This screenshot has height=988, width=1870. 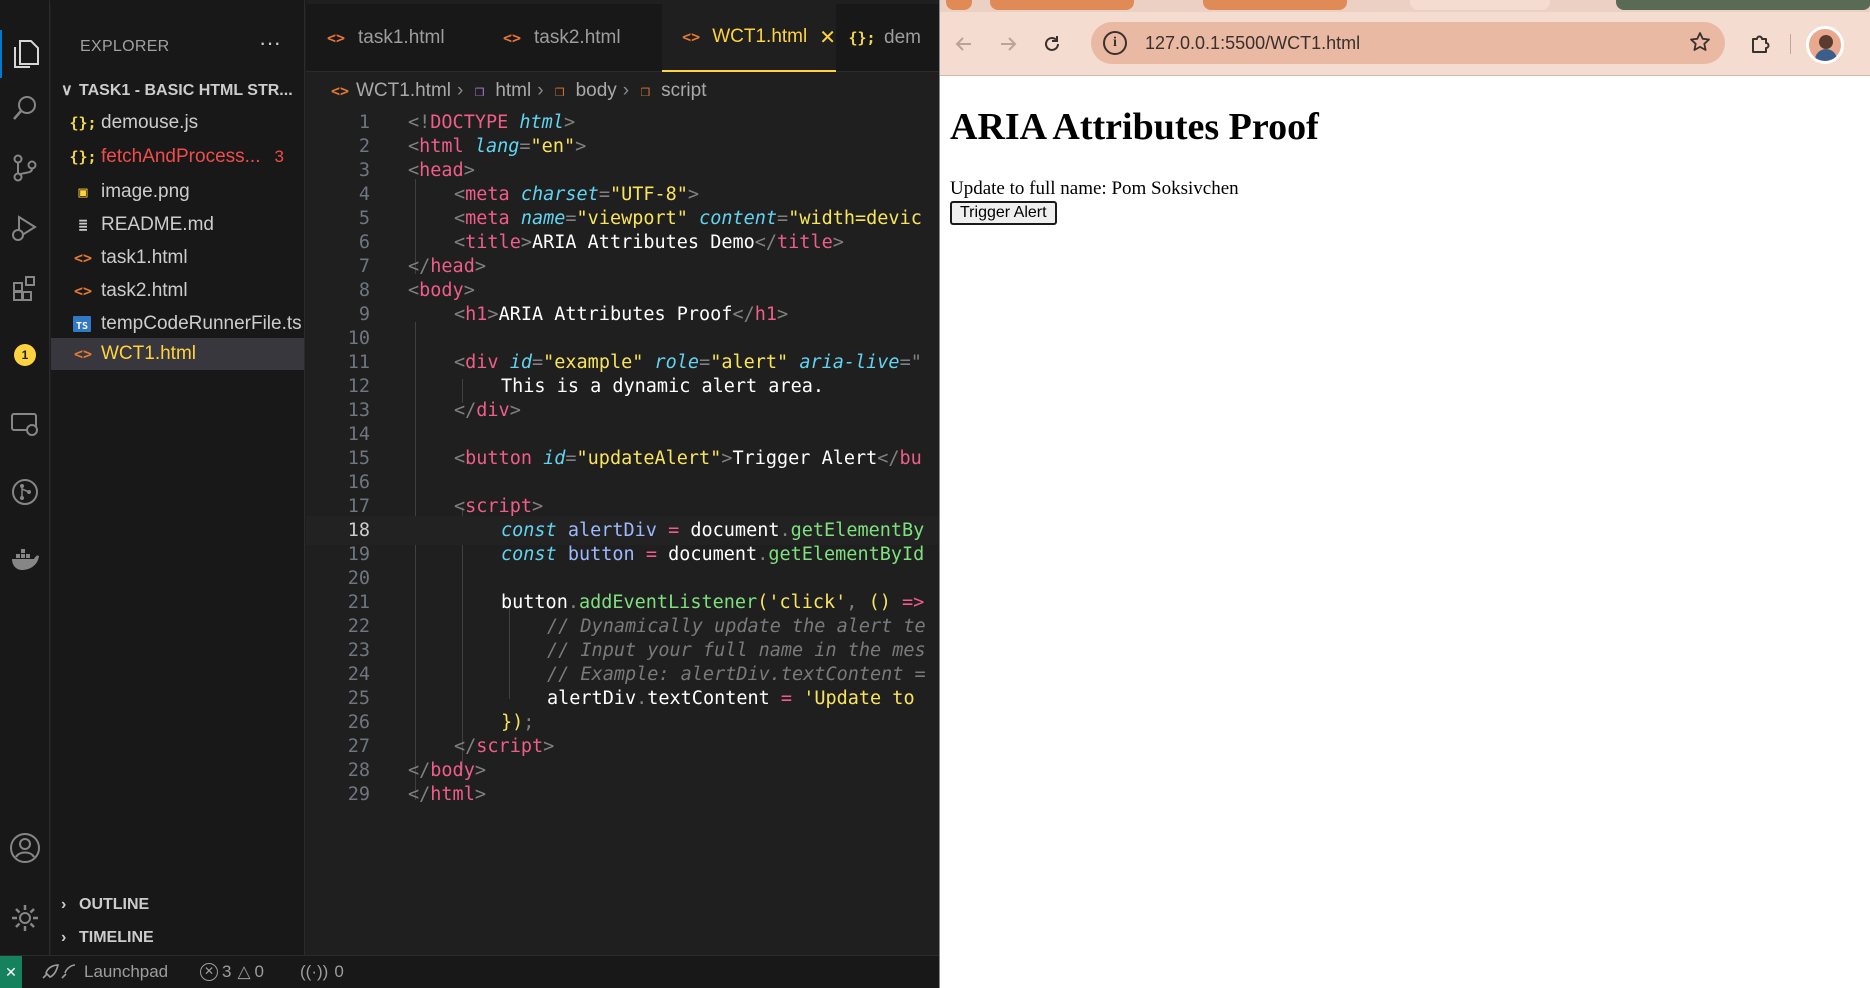 I want to click on line-number: 10, so click(x=358, y=338).